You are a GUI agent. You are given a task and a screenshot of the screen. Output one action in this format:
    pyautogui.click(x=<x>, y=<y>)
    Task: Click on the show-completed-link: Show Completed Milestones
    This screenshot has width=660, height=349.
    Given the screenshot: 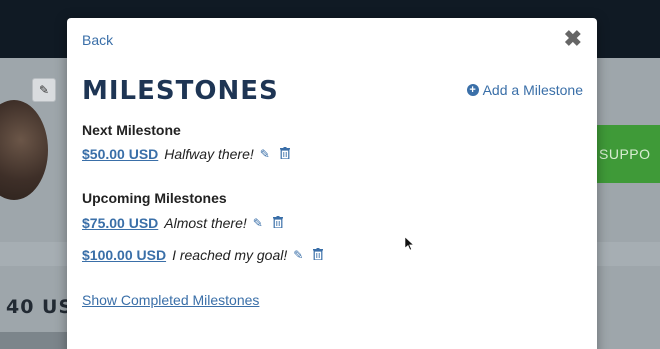 What is the action you would take?
    pyautogui.click(x=170, y=300)
    